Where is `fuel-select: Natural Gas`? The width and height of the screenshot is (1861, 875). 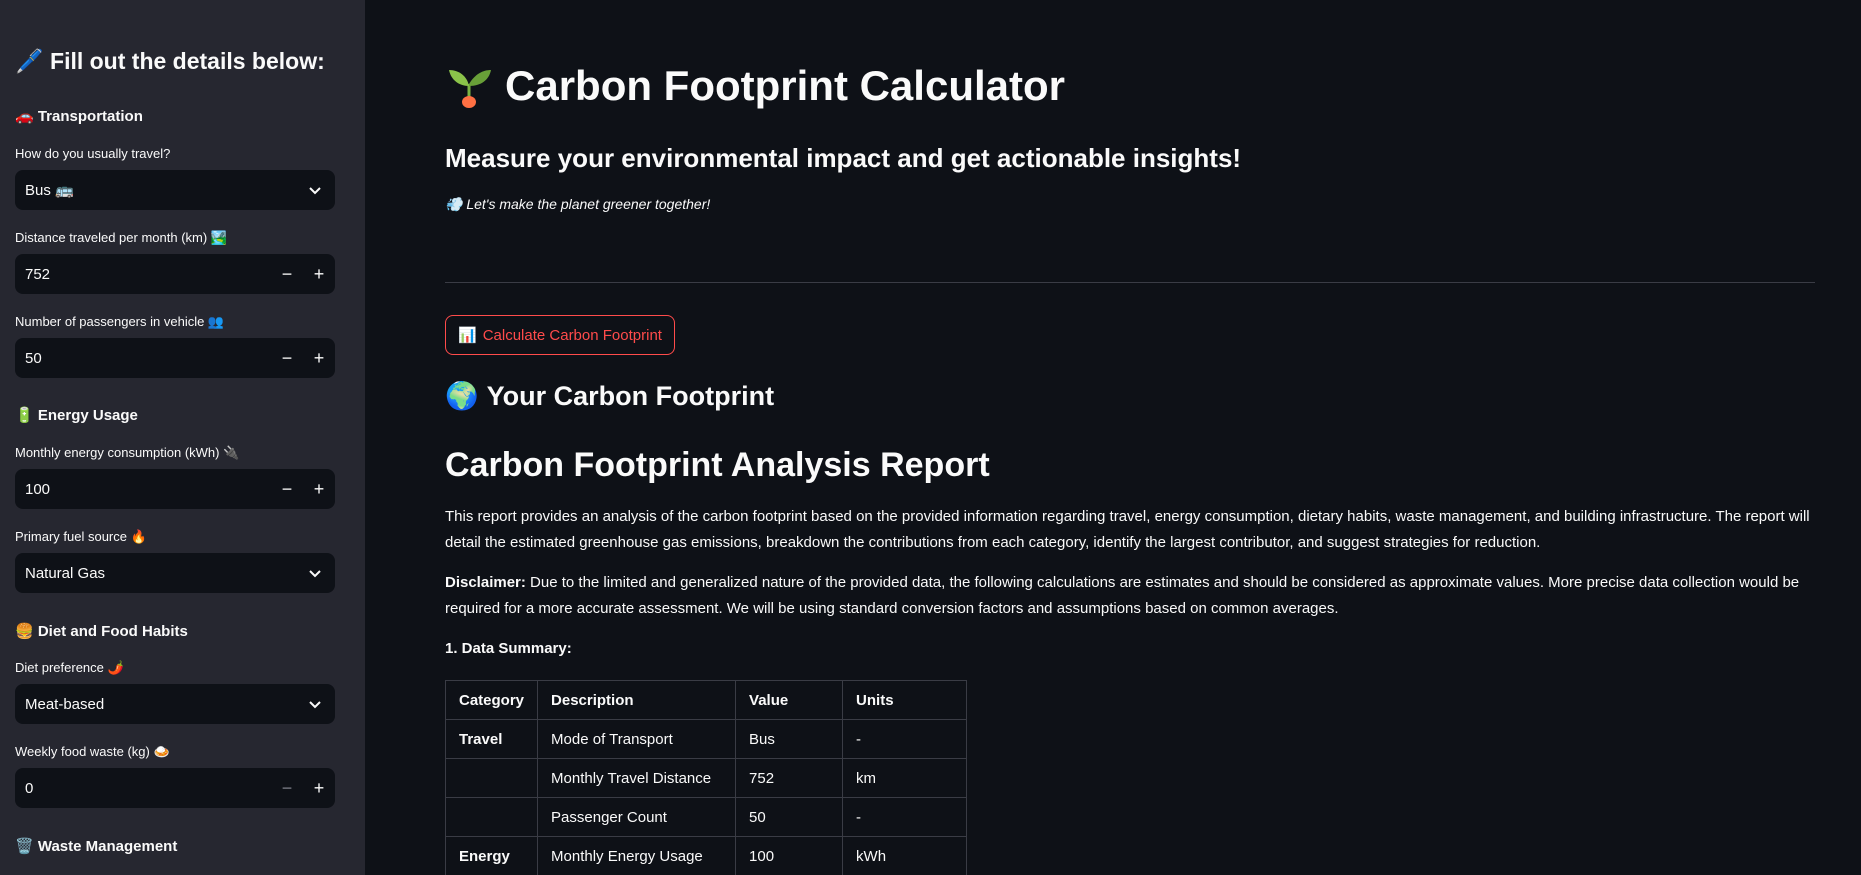 fuel-select: Natural Gas is located at coordinates (175, 573).